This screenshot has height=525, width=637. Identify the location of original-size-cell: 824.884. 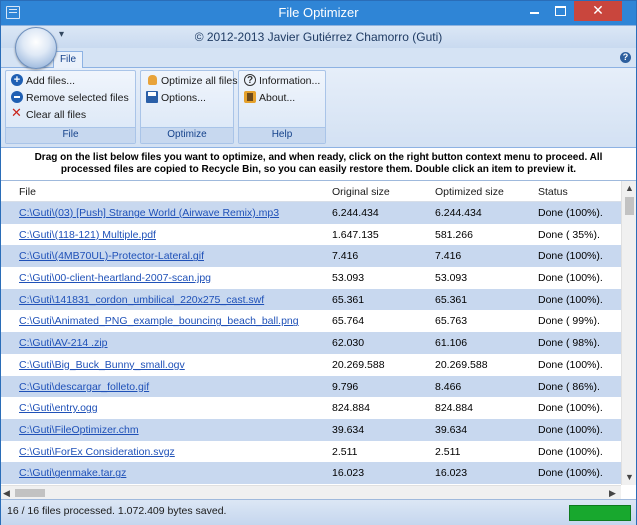
(351, 408).